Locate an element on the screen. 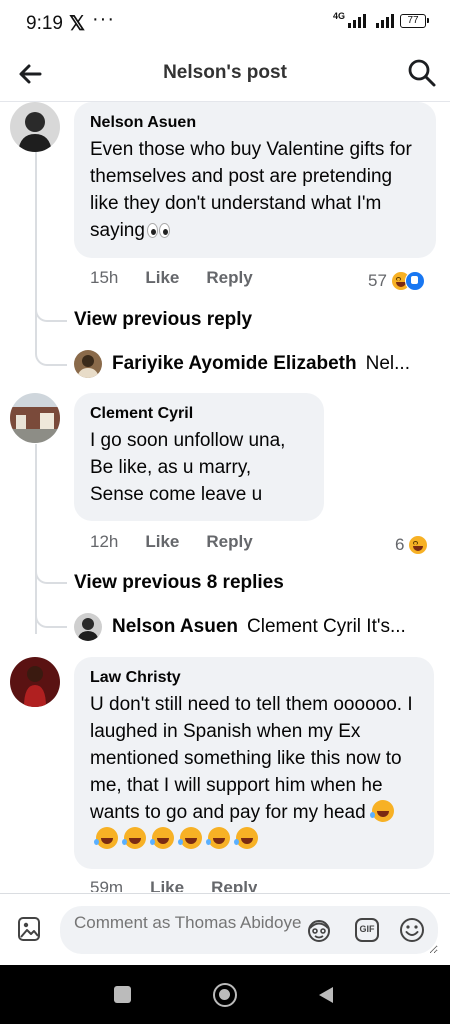  comment-time: 12h is located at coordinates (104, 542).